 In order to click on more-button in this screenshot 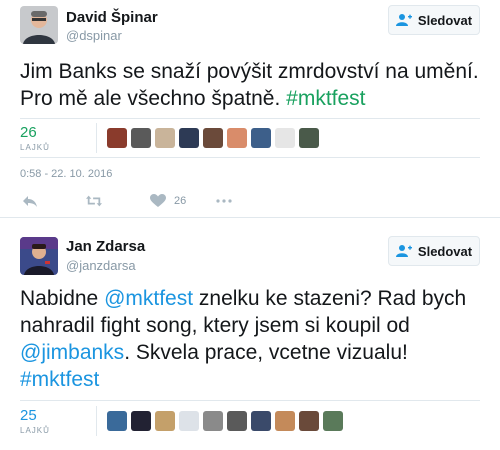, I will do `click(224, 201)`.